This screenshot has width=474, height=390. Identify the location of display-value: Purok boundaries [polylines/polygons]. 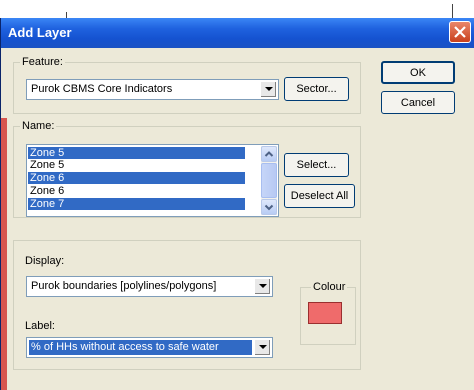
(124, 286).